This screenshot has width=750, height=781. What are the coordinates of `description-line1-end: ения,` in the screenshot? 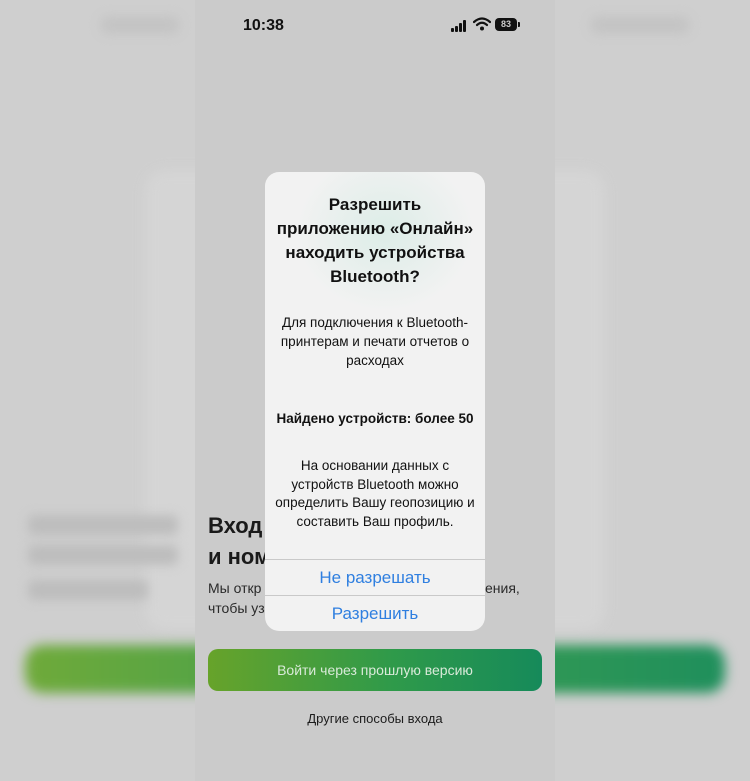 It's located at (502, 588).